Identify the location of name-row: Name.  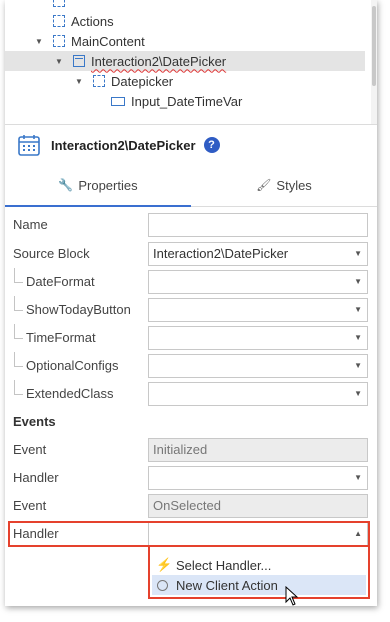
(191, 225).